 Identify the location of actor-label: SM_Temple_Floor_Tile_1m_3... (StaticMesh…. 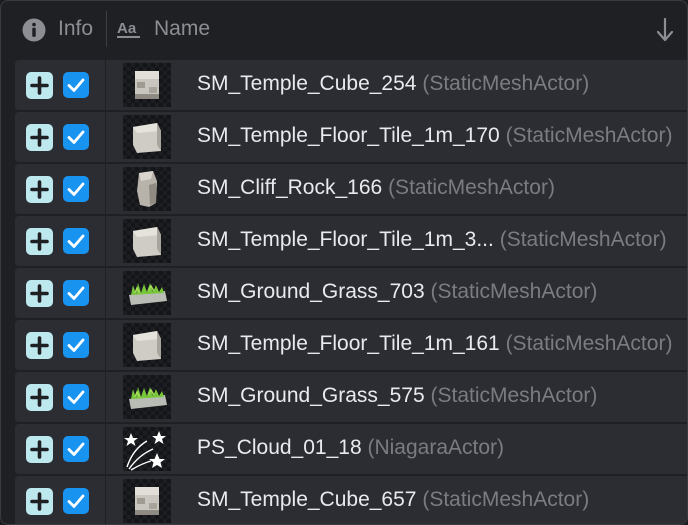
(432, 240).